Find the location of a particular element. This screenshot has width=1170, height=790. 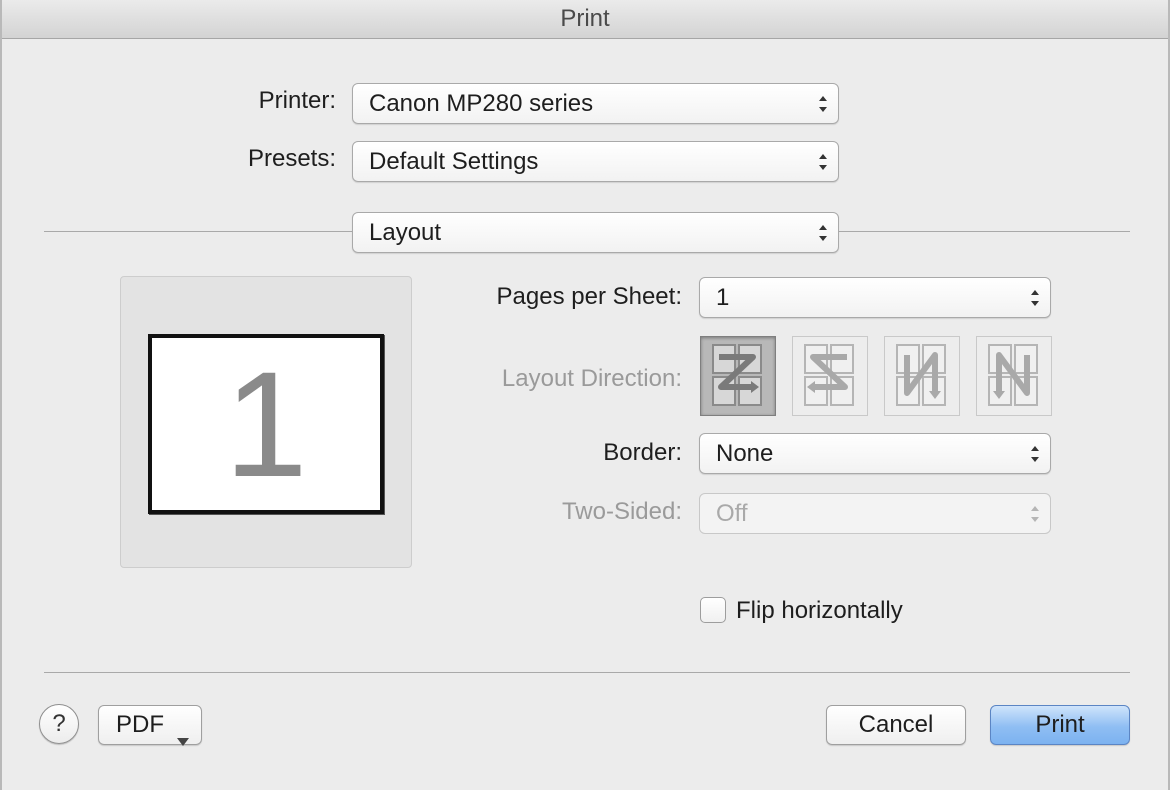

section-divider-left is located at coordinates (198, 231).